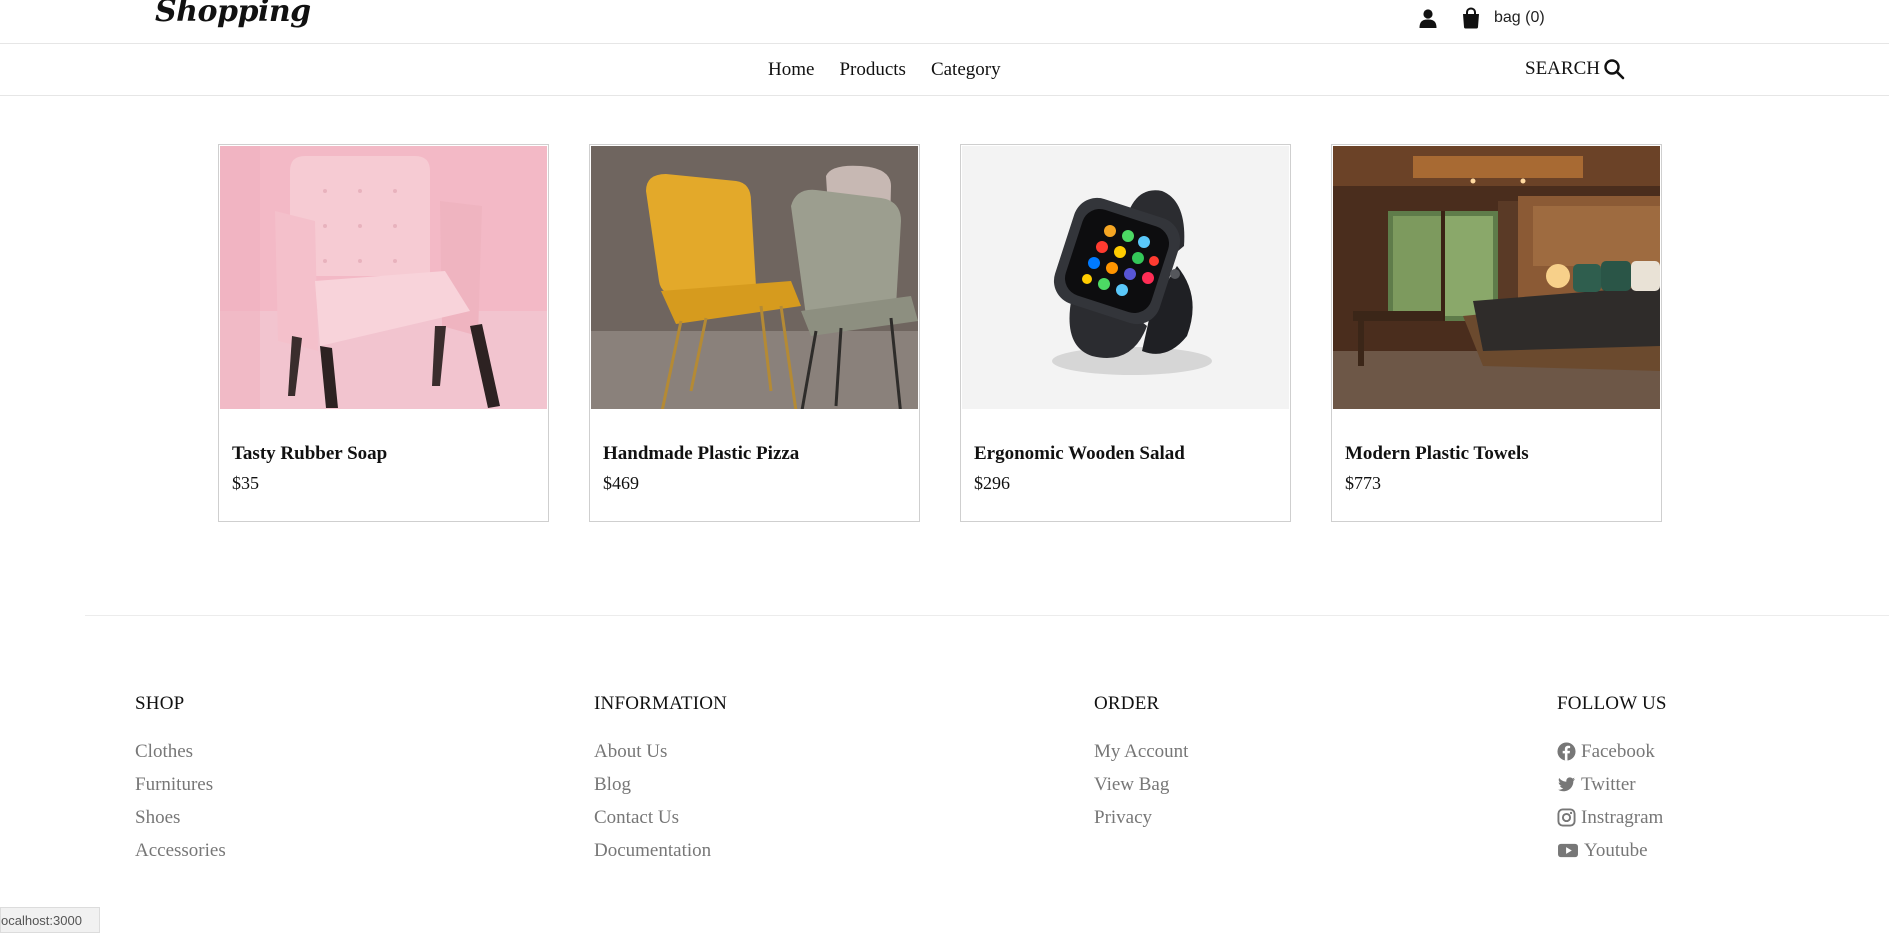 This screenshot has width=1889, height=933. What do you see at coordinates (180, 751) in the screenshot?
I see `footer-link-clothes: Clothes` at bounding box center [180, 751].